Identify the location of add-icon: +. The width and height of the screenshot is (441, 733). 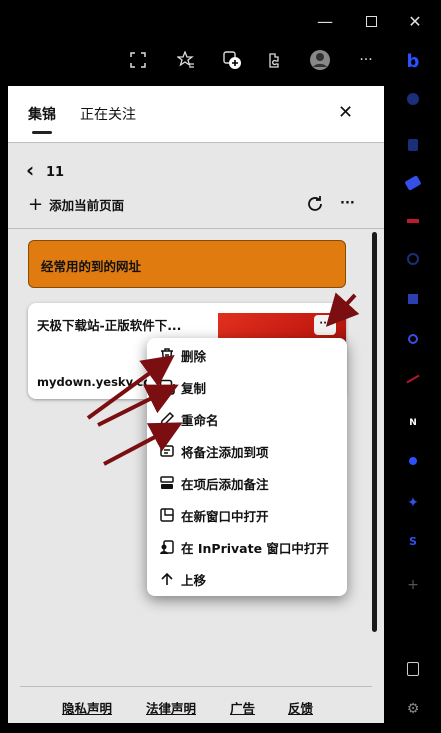
(413, 585).